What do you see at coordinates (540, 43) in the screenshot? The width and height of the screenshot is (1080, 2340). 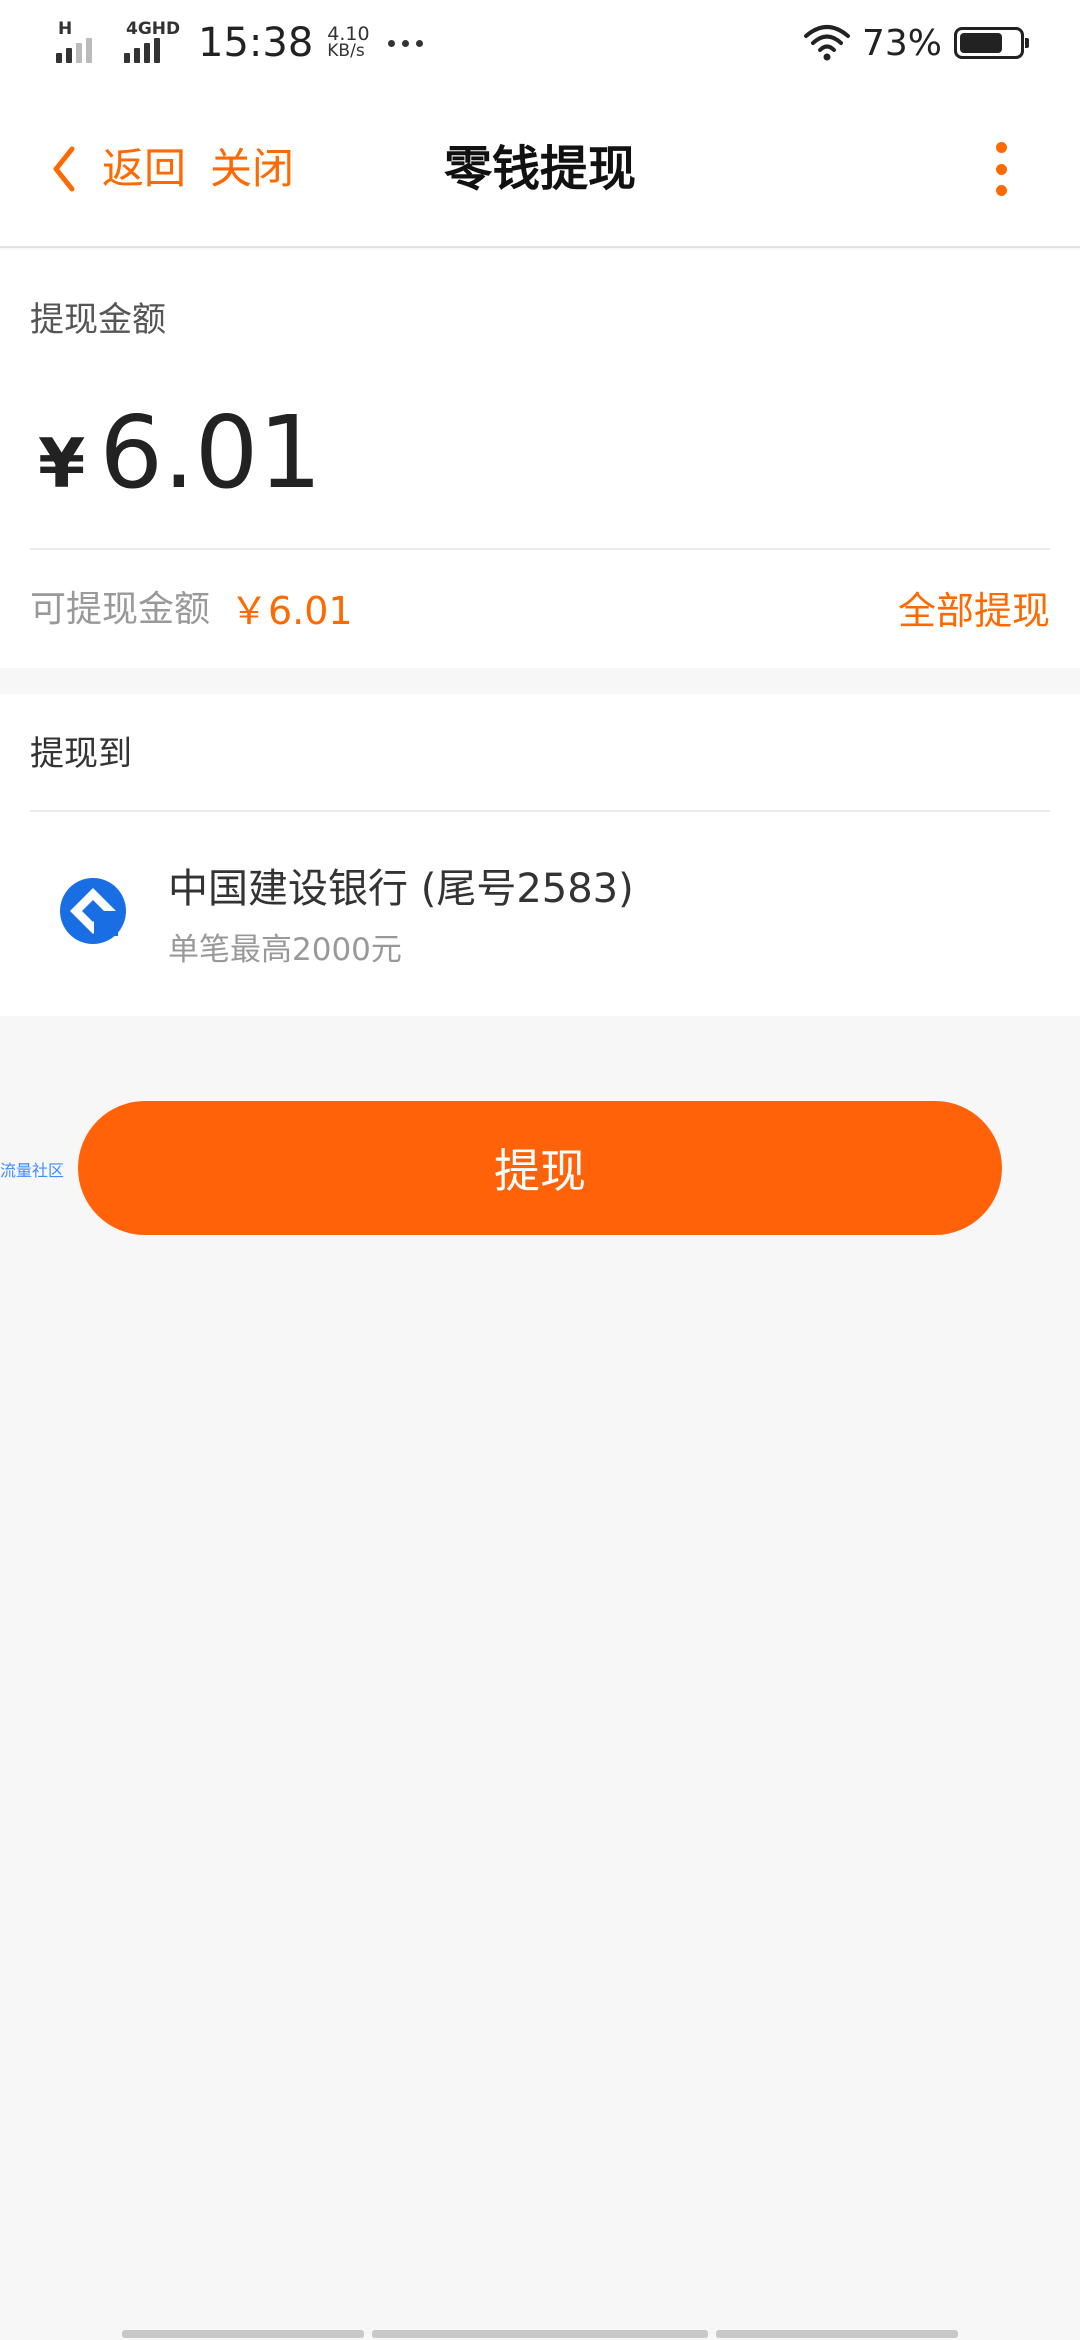 I see `status-bar: H 4GHD 15:38 4.10 KB/s 73%` at bounding box center [540, 43].